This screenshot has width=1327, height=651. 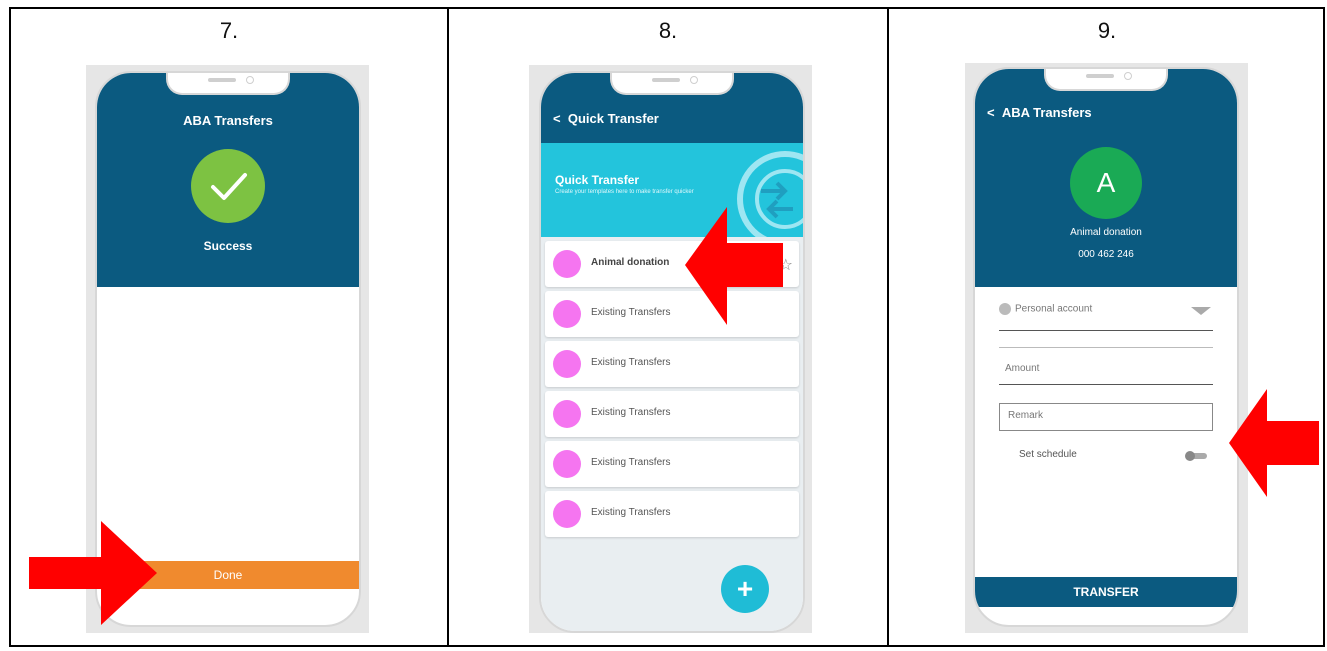 What do you see at coordinates (1106, 317) in the screenshot?
I see `account-select: Personal account` at bounding box center [1106, 317].